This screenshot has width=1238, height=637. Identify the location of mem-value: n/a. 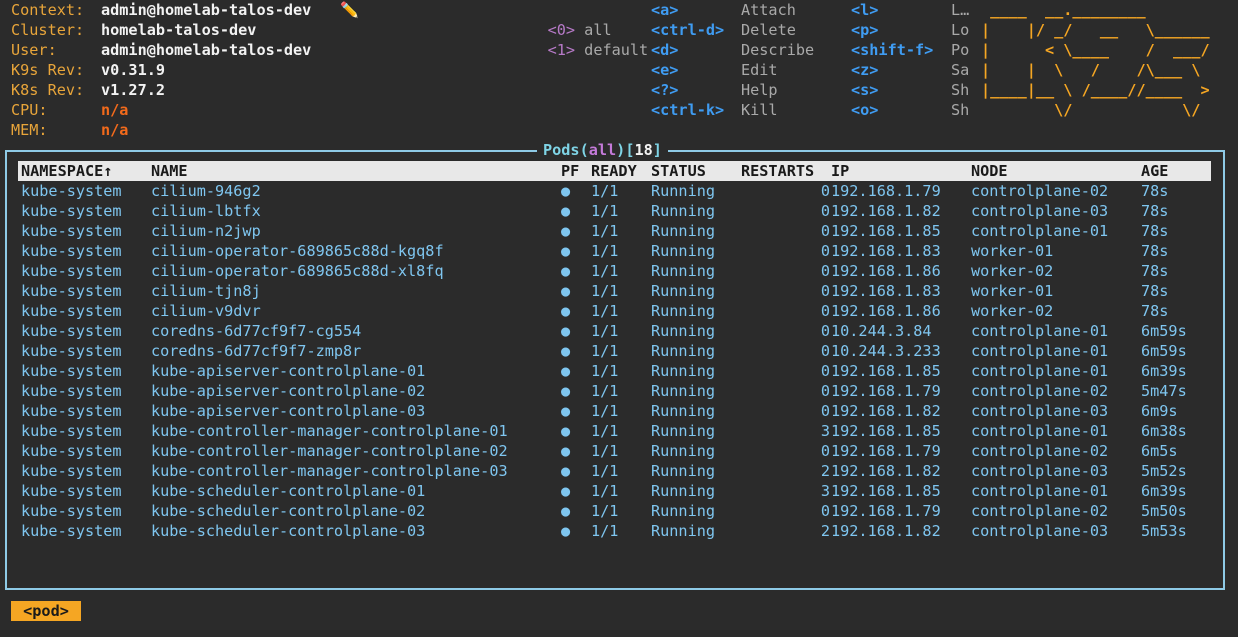
(115, 130).